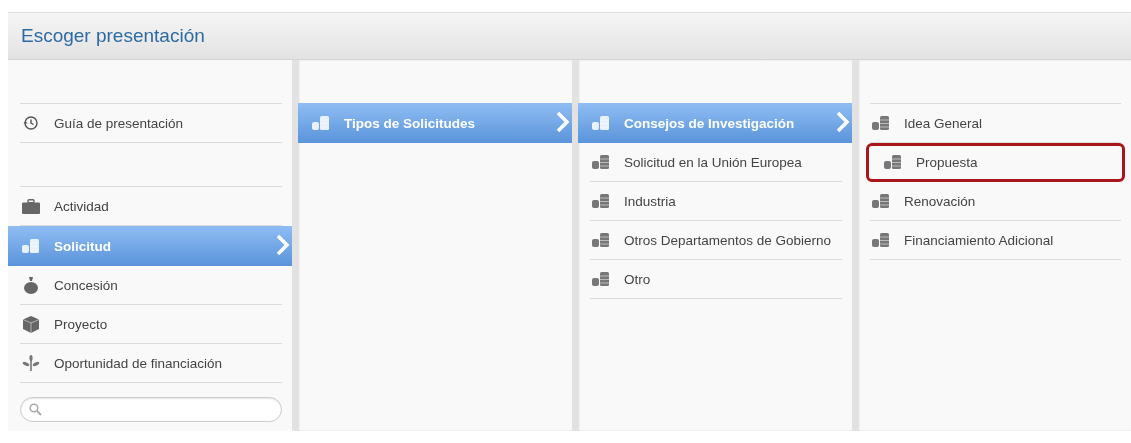 This screenshot has width=1131, height=443. I want to click on list-item: Industria, so click(716, 201).